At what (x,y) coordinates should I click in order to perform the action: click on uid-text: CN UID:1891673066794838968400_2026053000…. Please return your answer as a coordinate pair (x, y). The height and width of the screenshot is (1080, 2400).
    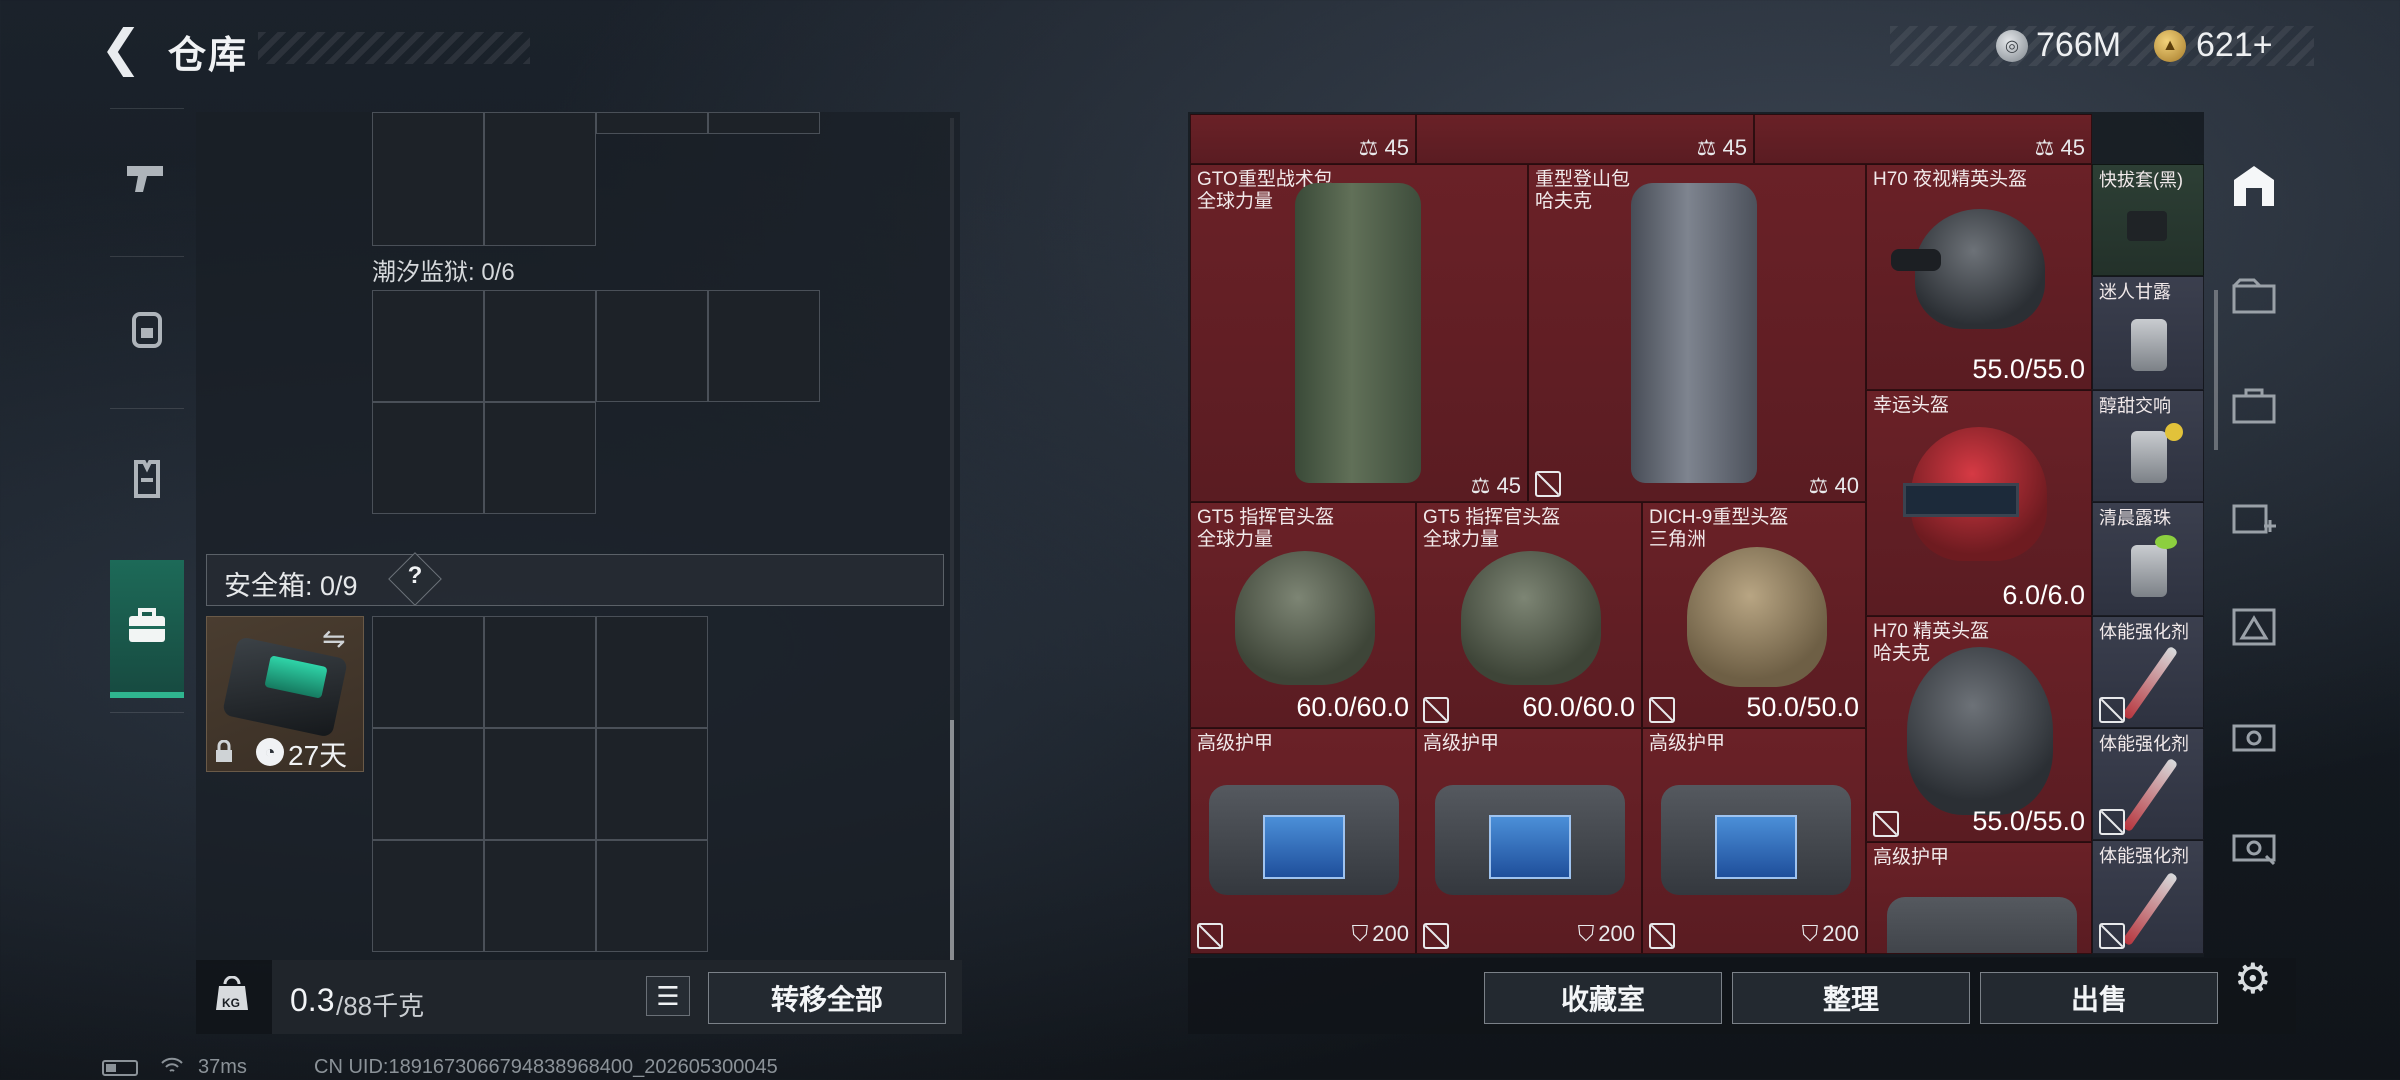
    Looking at the image, I should click on (546, 1067).